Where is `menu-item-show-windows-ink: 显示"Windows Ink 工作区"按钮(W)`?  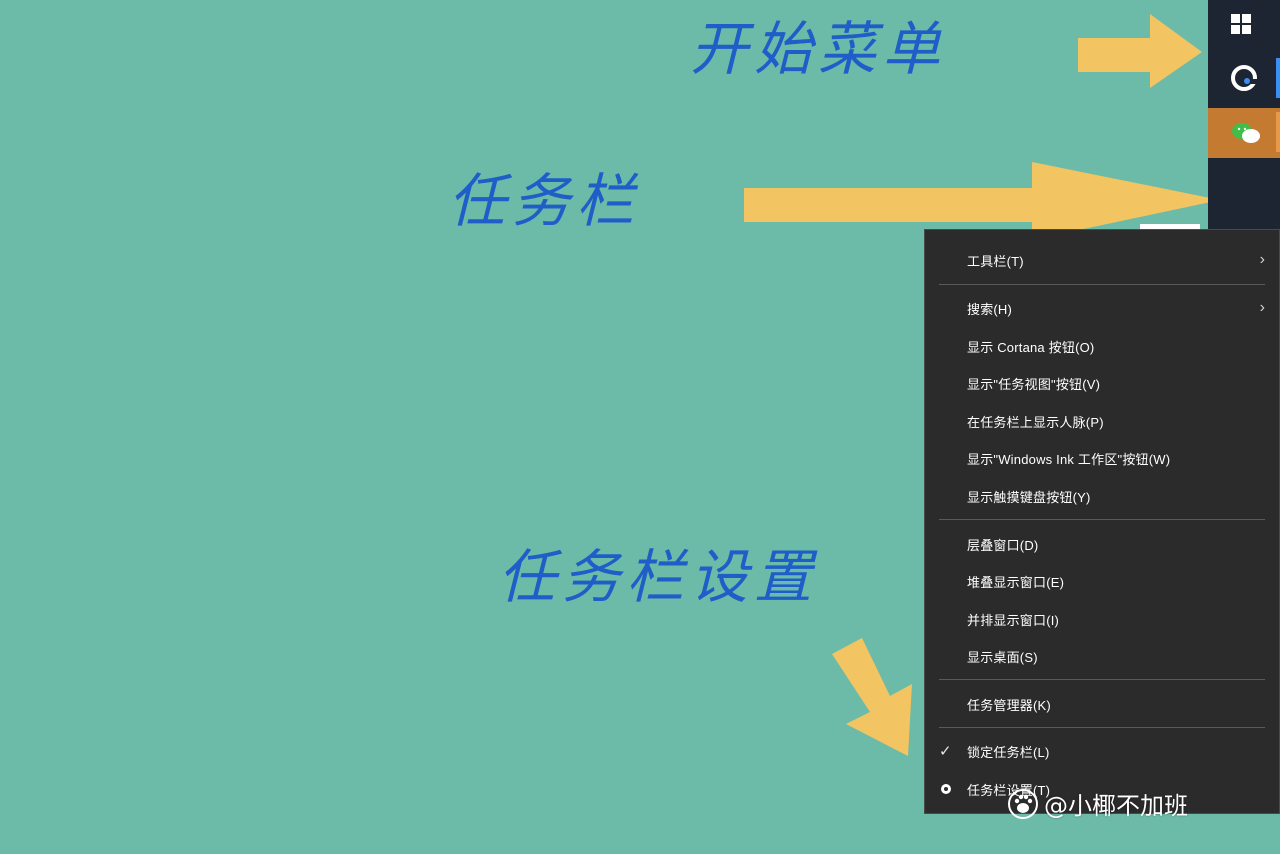
menu-item-show-windows-ink: 显示"Windows Ink 工作区"按钮(W) is located at coordinates (1102, 458).